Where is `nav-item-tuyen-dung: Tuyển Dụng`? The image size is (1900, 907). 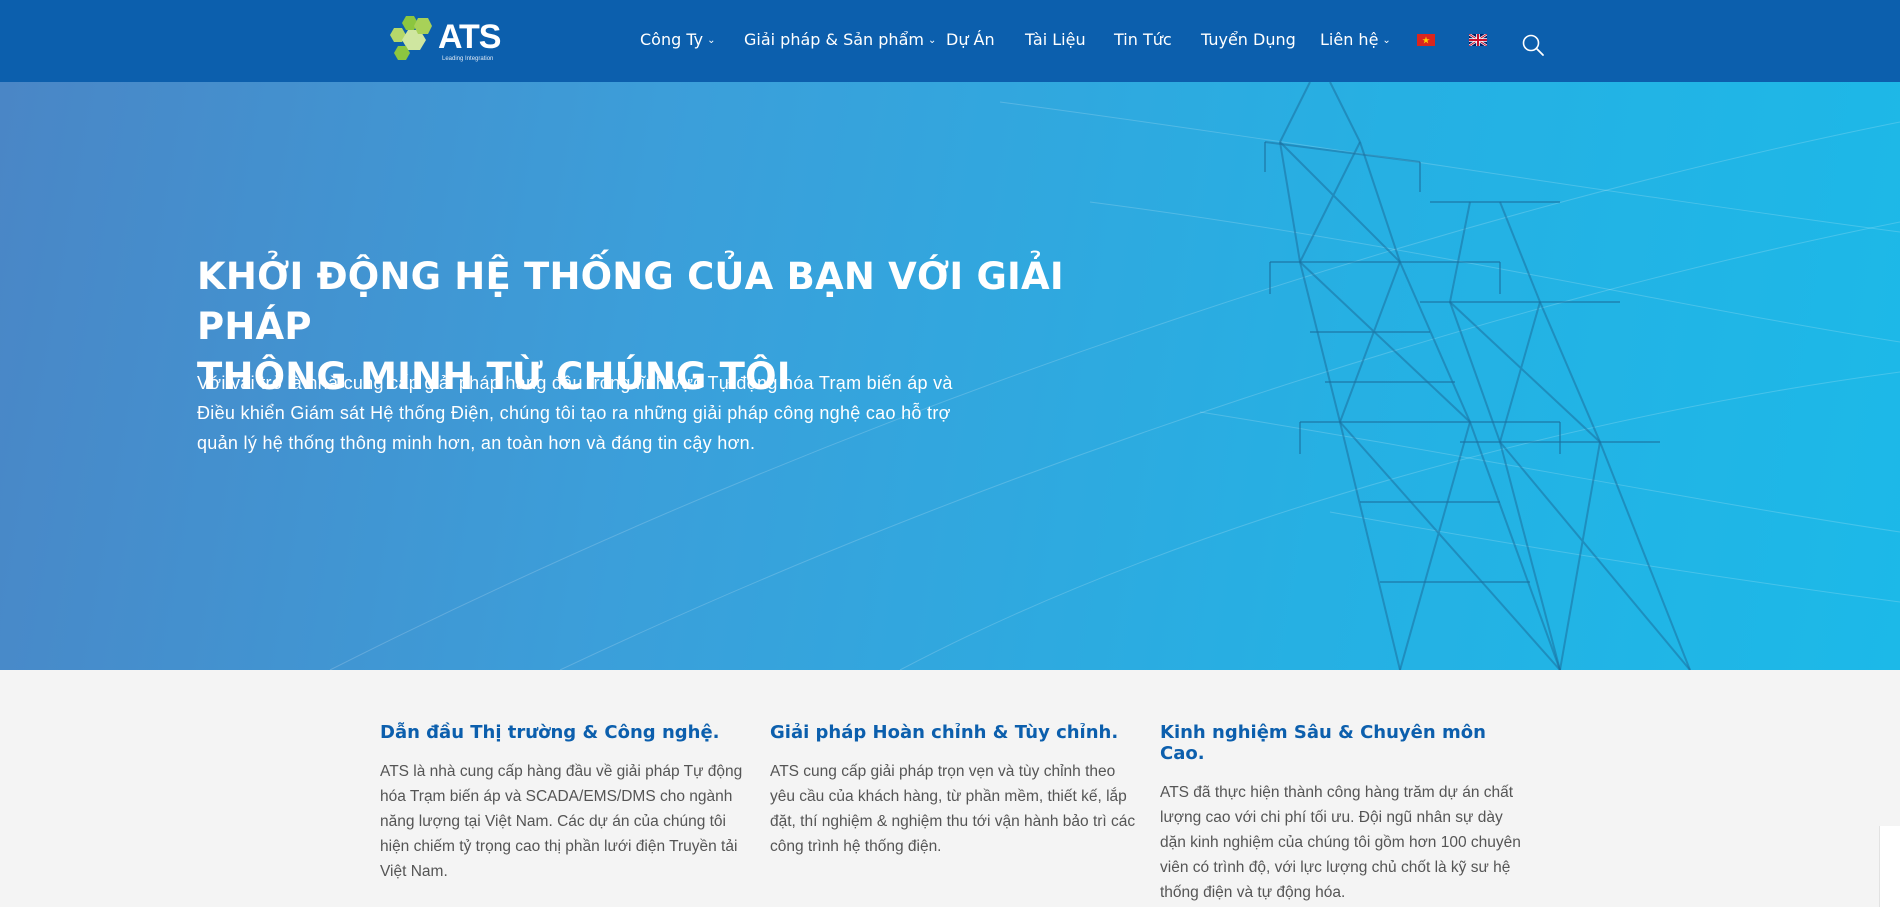 nav-item-tuyen-dung: Tuyển Dụng is located at coordinates (1248, 39).